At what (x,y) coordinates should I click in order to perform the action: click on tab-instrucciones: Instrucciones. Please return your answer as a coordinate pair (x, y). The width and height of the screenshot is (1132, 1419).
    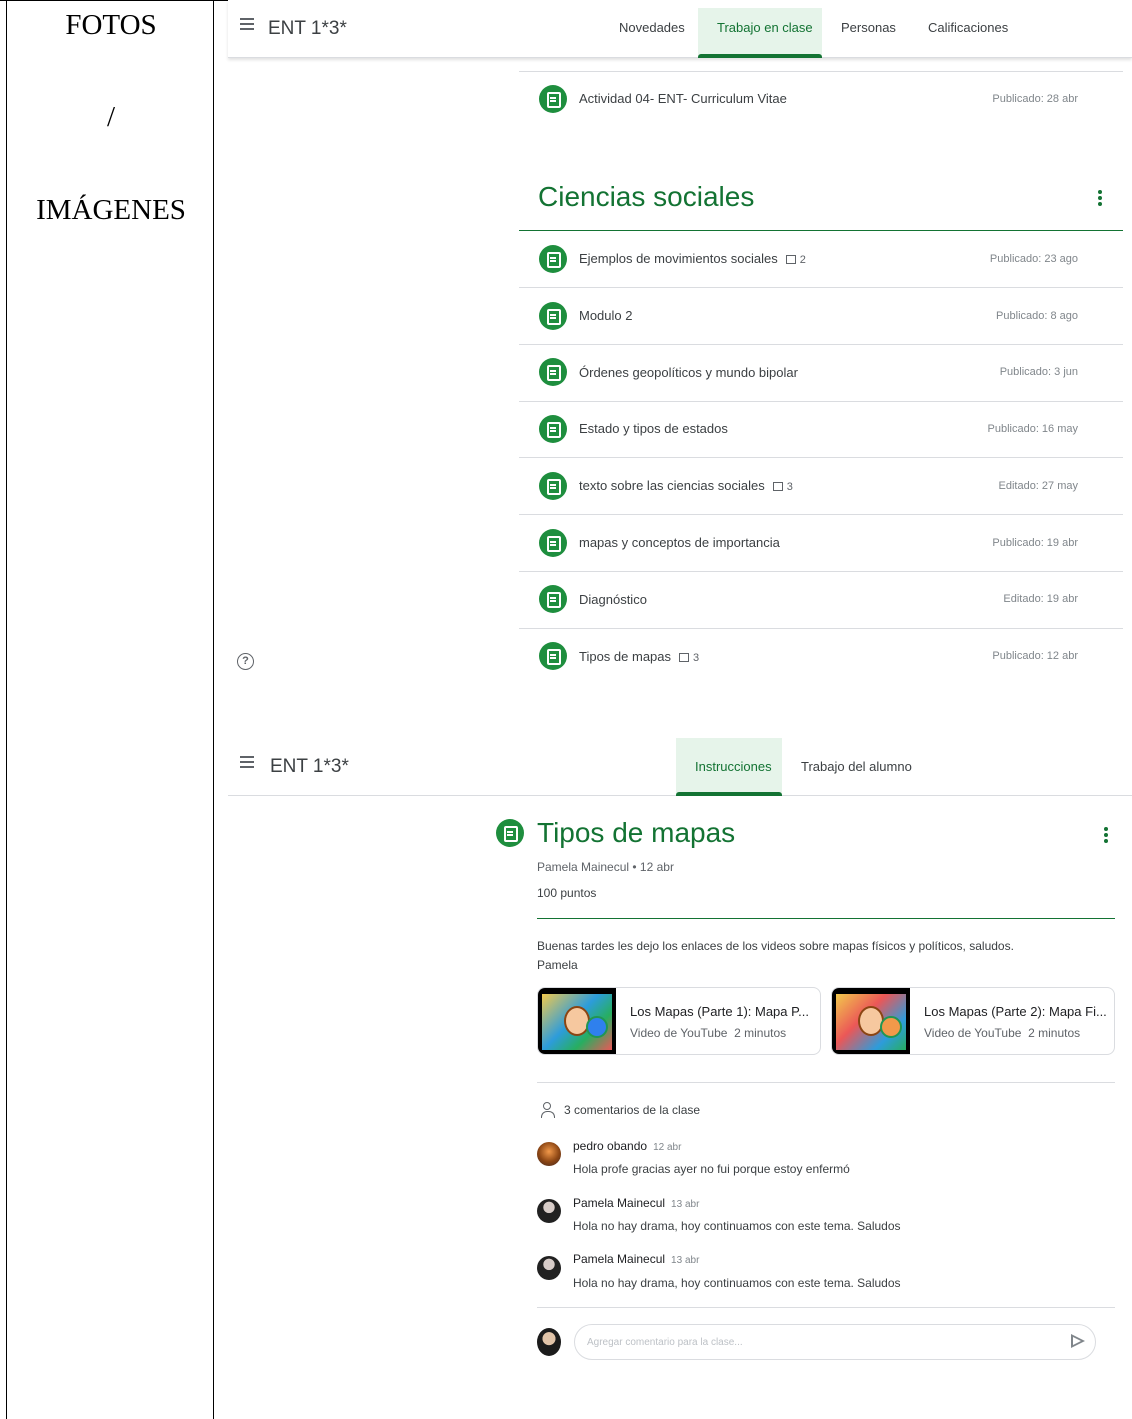
    Looking at the image, I should click on (733, 766).